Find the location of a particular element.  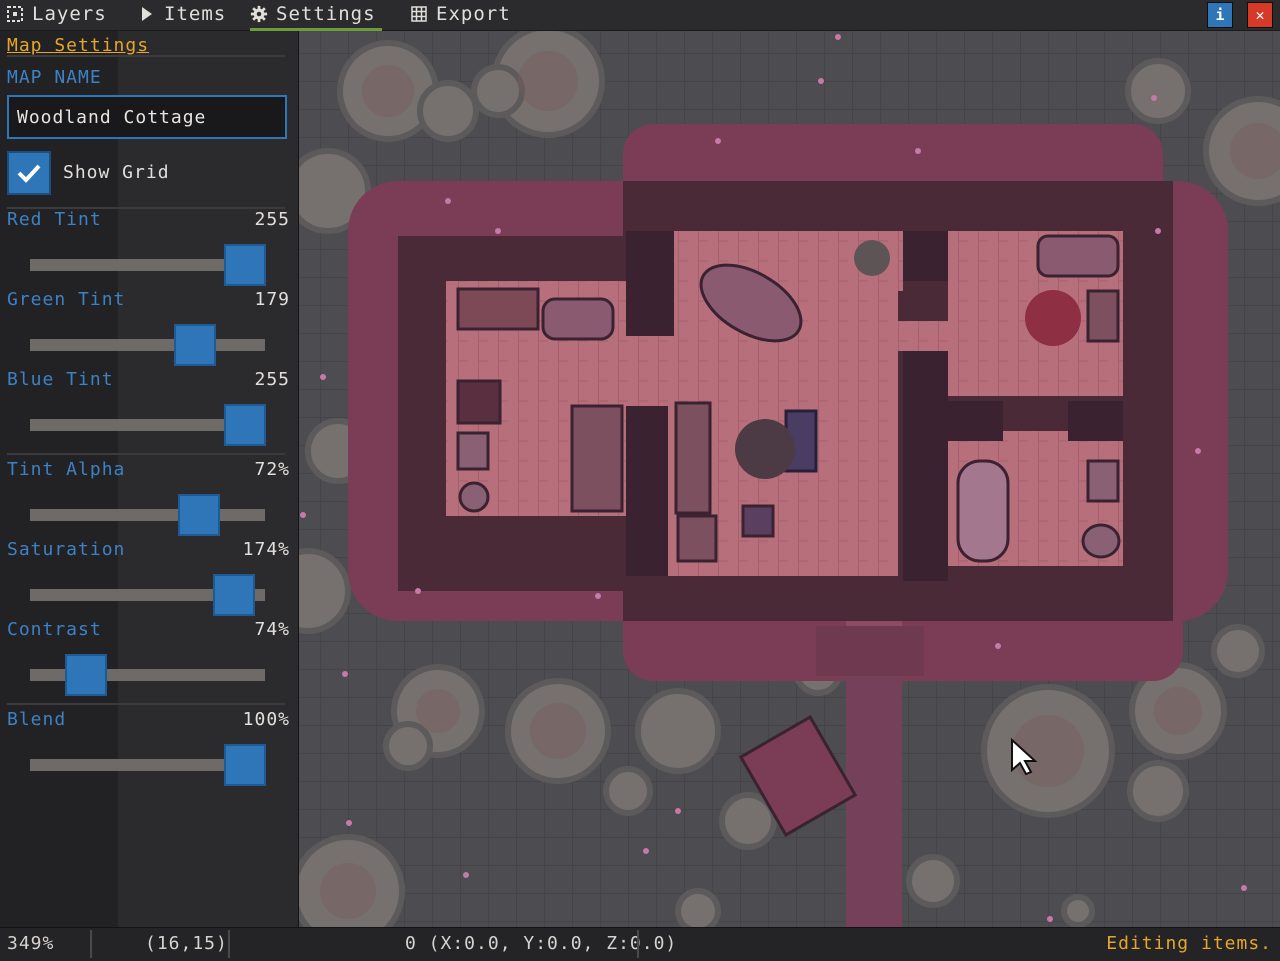

slider-label: Tint Alpha is located at coordinates (66, 469).